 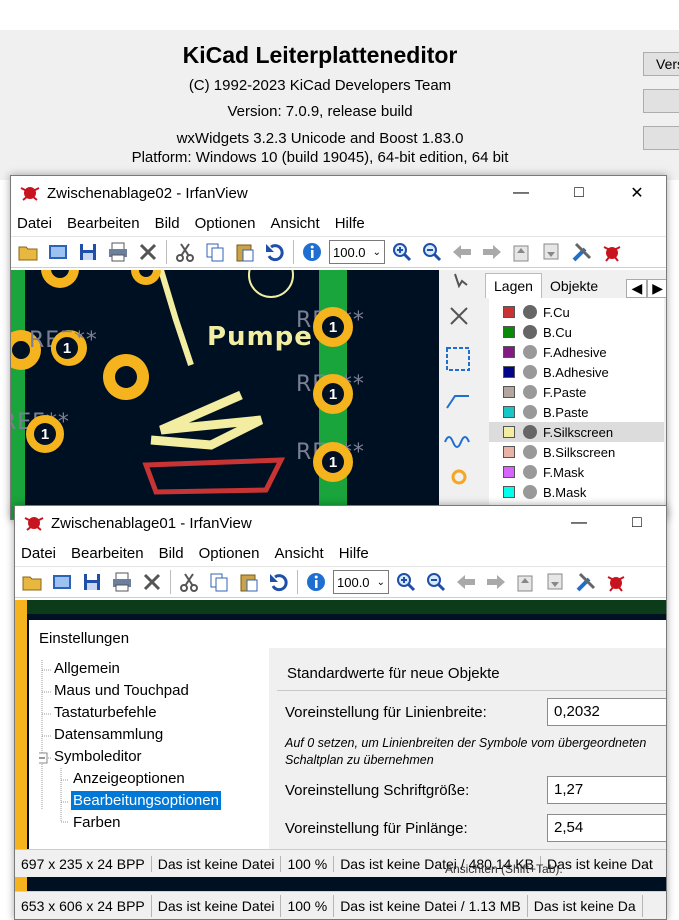 What do you see at coordinates (606, 828) in the screenshot?
I see `pin-length-input: 2,54` at bounding box center [606, 828].